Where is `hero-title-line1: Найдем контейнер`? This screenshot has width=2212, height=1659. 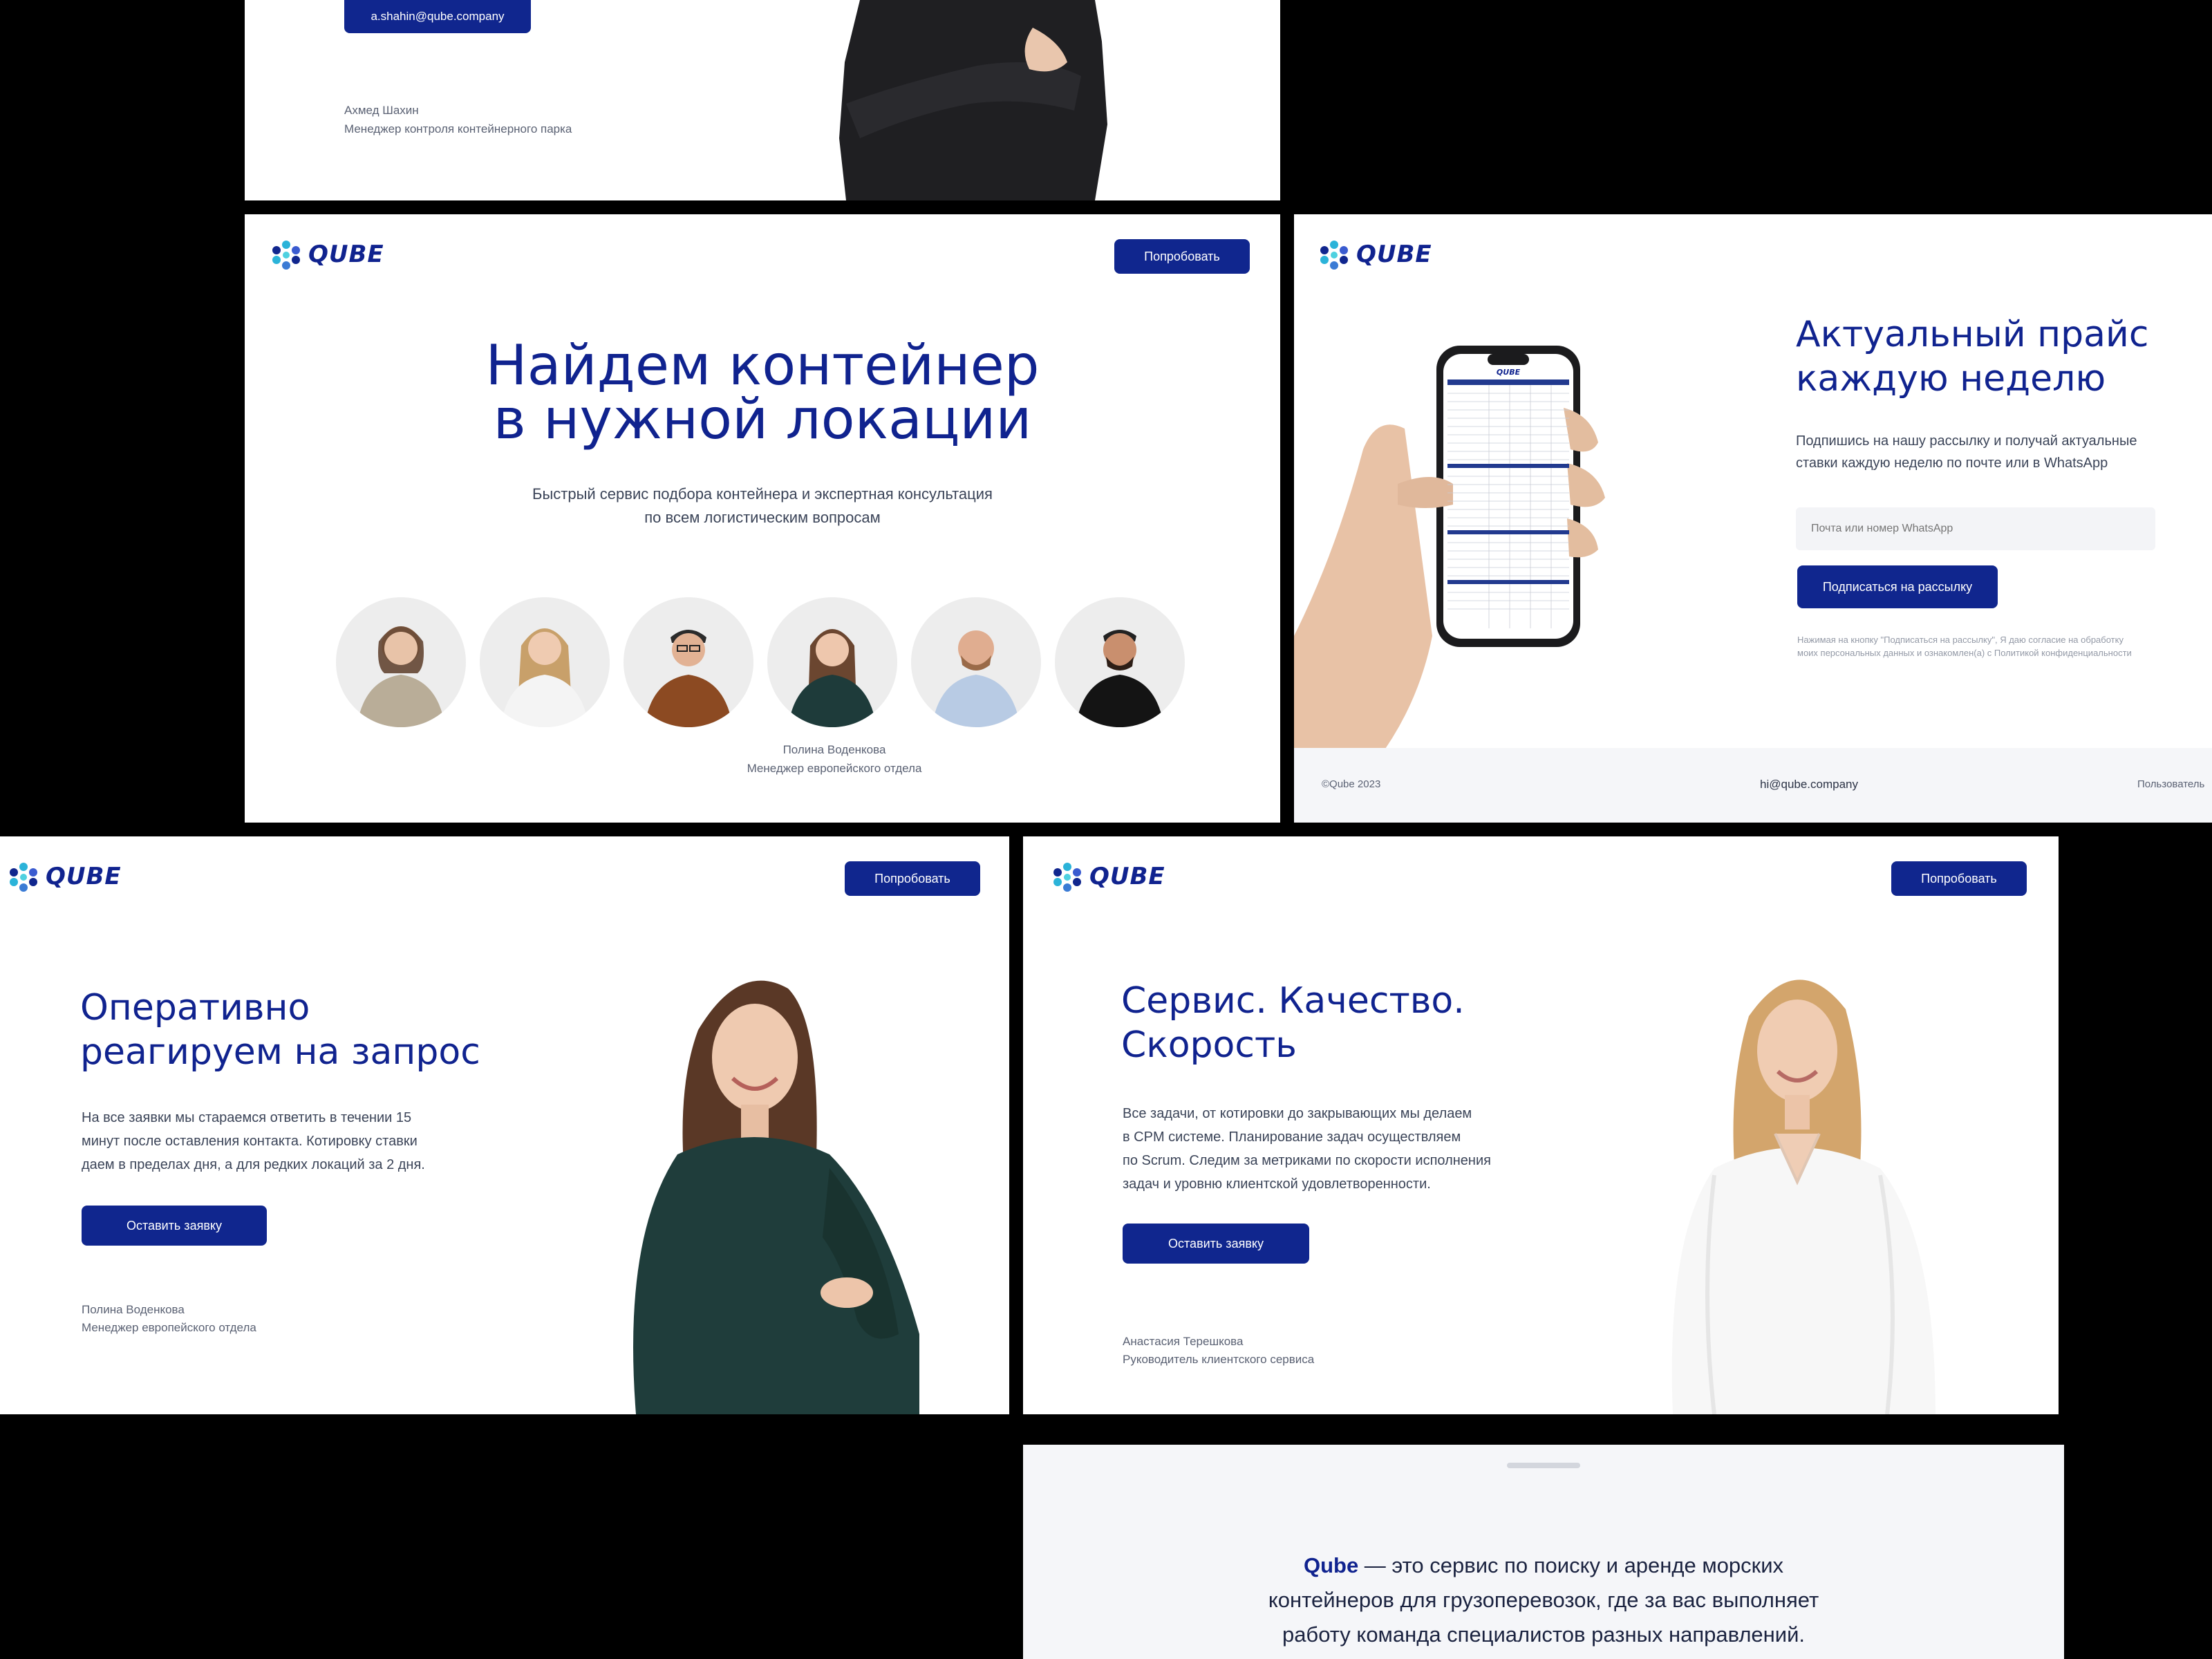
hero-title-line1: Найдем контейнер is located at coordinates (763, 365).